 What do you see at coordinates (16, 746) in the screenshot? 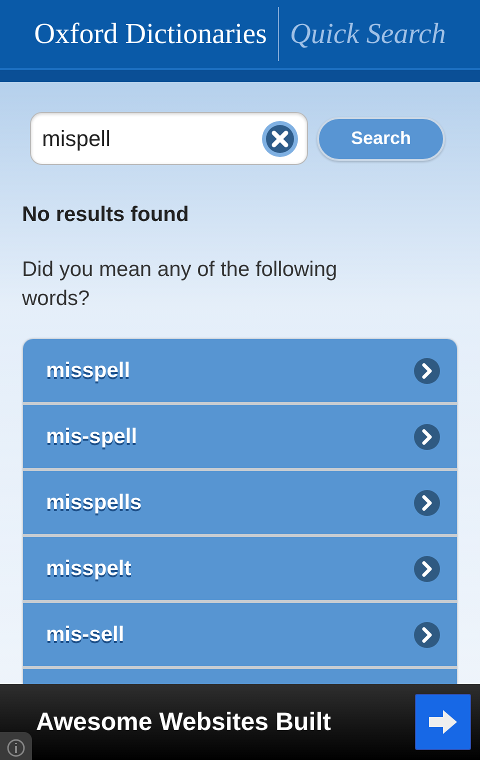
I see `info-icon` at bounding box center [16, 746].